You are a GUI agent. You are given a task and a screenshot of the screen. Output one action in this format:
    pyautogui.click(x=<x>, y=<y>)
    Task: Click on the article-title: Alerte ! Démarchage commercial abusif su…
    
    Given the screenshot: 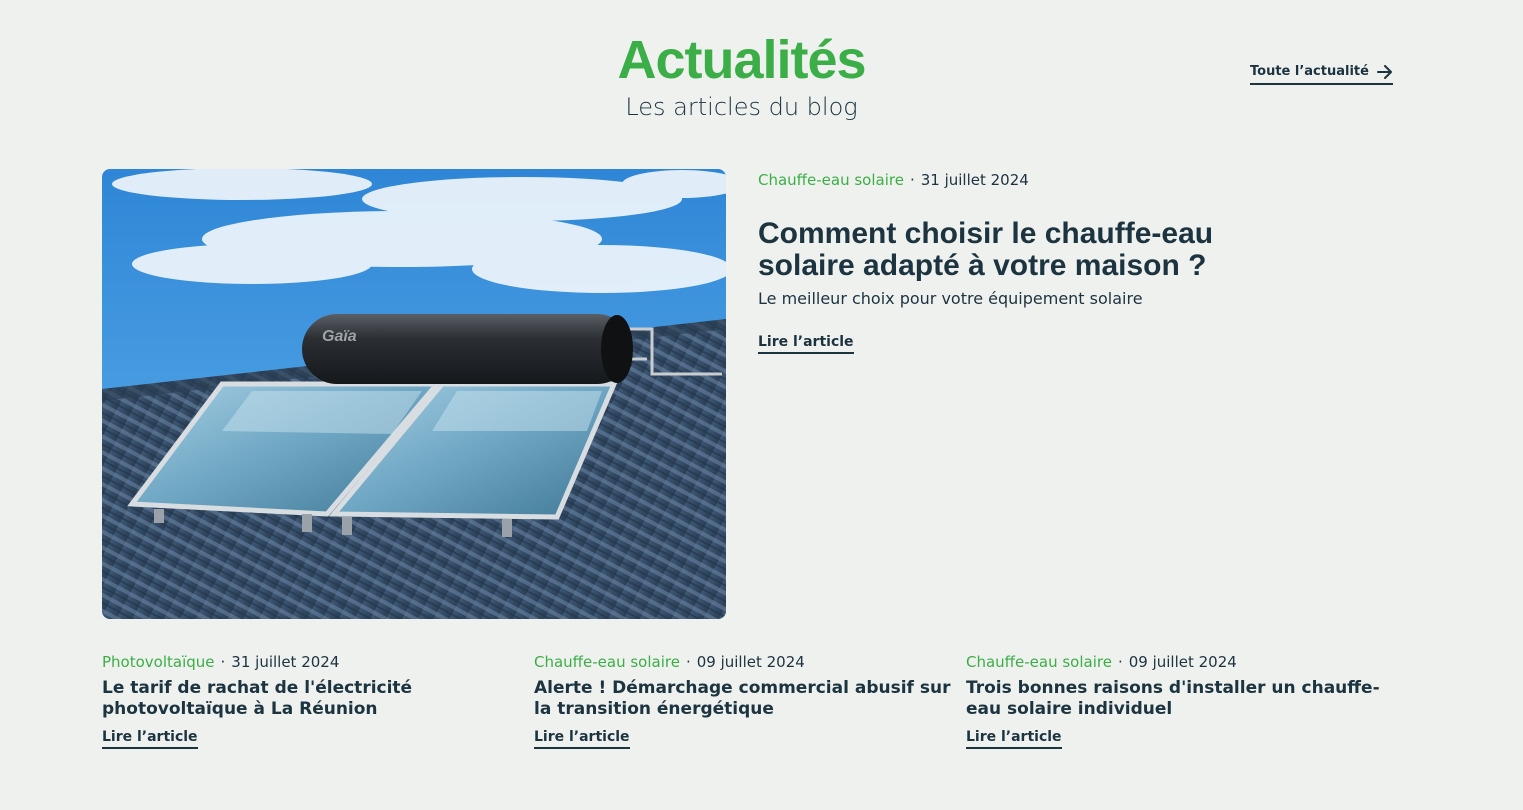 What is the action you would take?
    pyautogui.click(x=744, y=699)
    